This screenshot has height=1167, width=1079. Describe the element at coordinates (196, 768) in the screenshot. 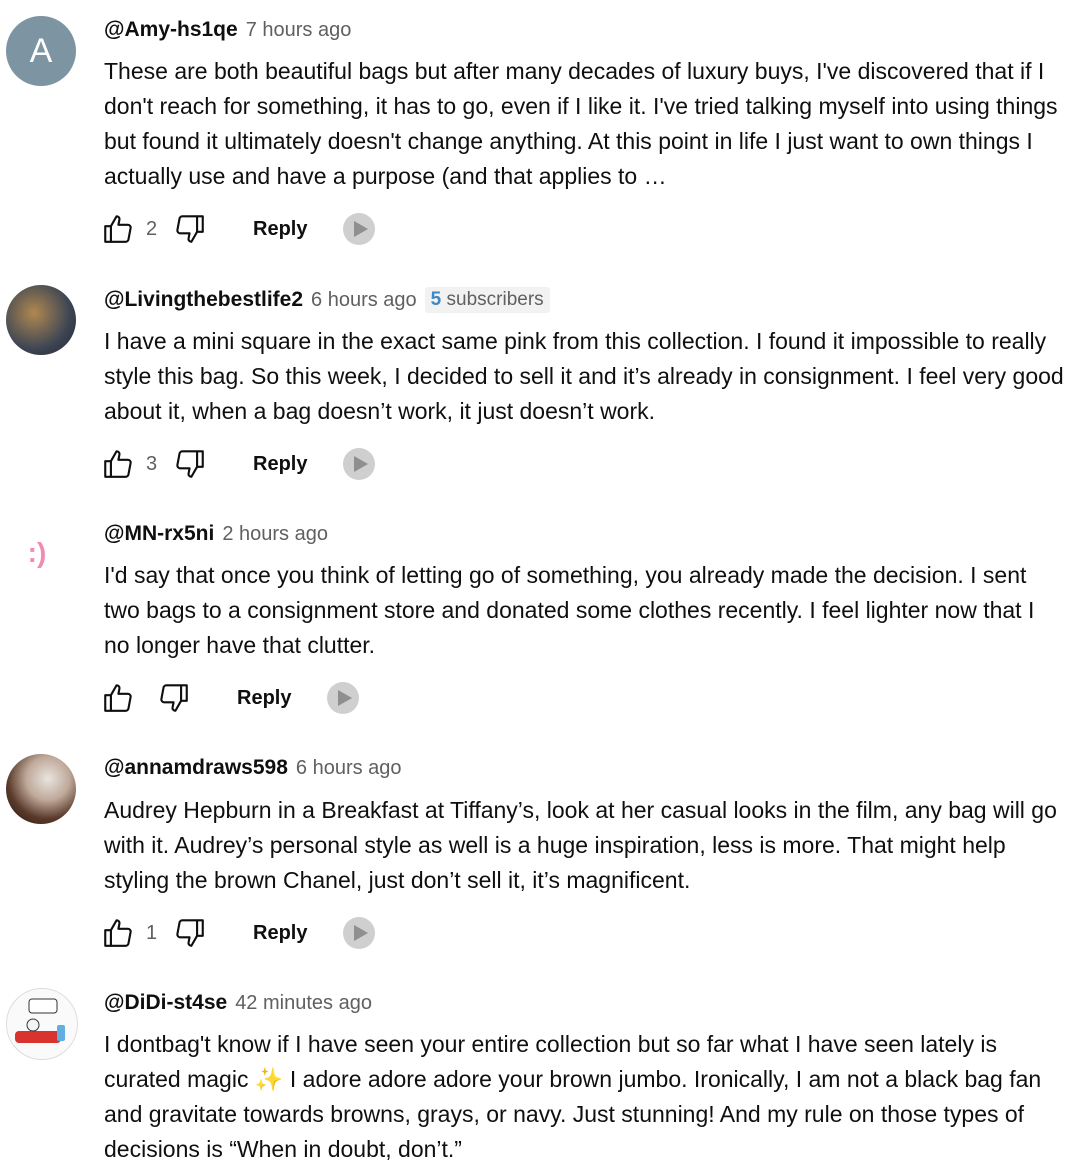

I see `comment-author: @annamdraws598` at that location.